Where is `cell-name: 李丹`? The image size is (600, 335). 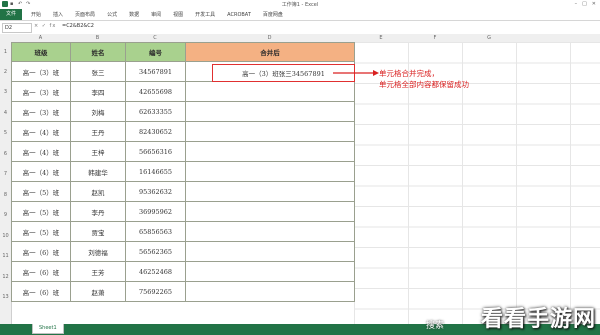 cell-name: 李丹 is located at coordinates (98, 211).